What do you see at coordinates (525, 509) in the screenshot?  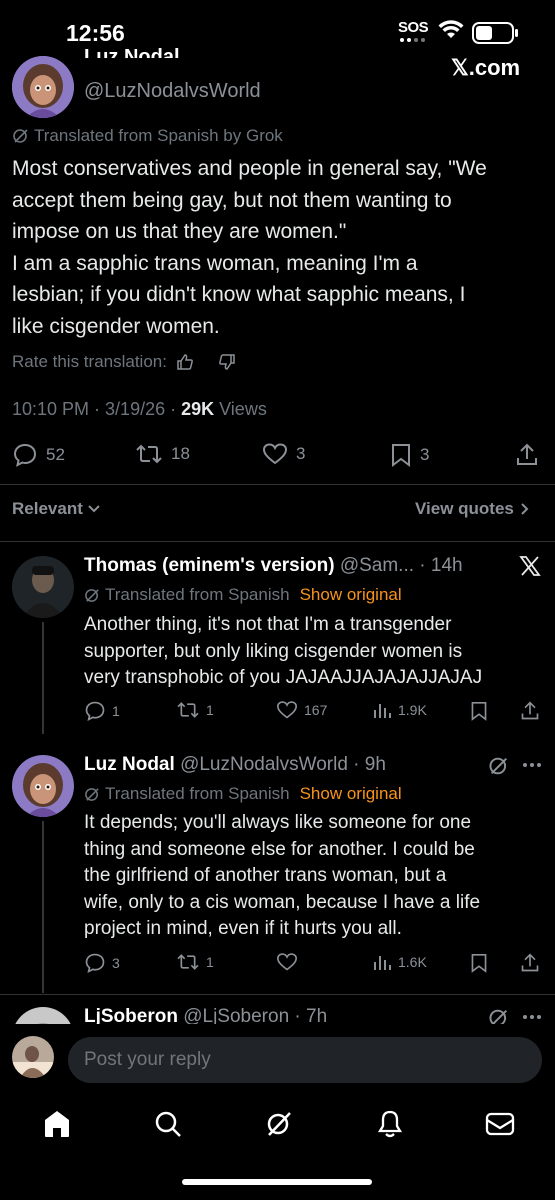 I see `chevron-right-icon` at bounding box center [525, 509].